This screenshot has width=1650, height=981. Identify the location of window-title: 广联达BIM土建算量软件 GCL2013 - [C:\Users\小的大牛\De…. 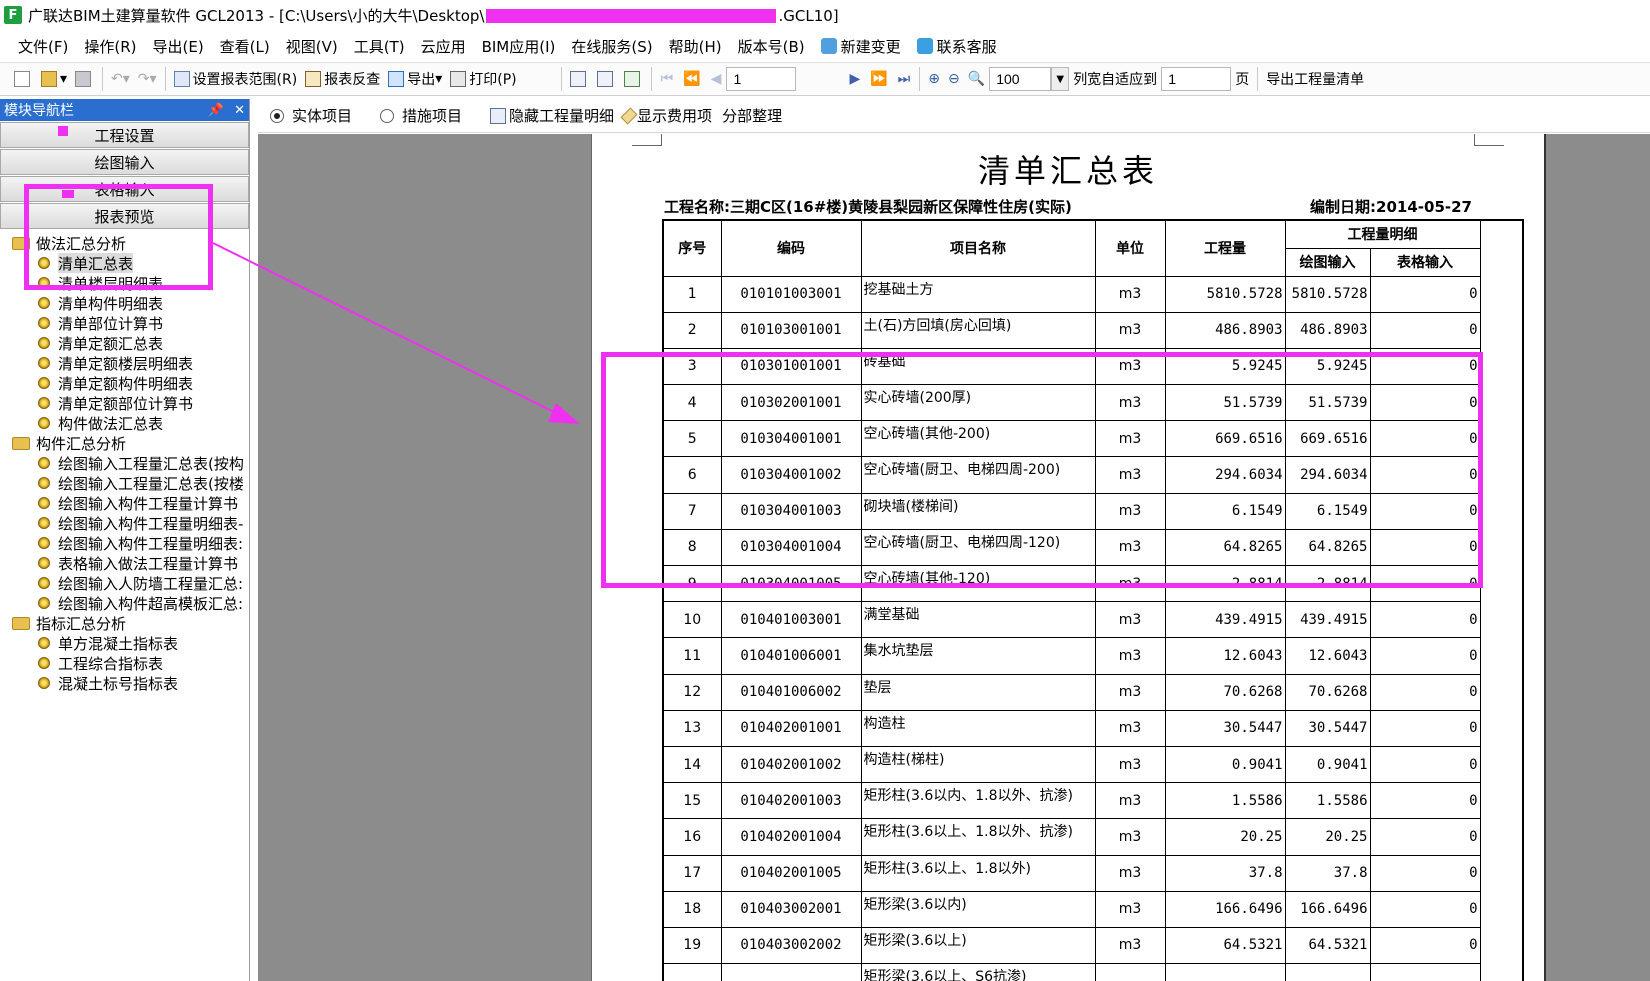
(433, 15).